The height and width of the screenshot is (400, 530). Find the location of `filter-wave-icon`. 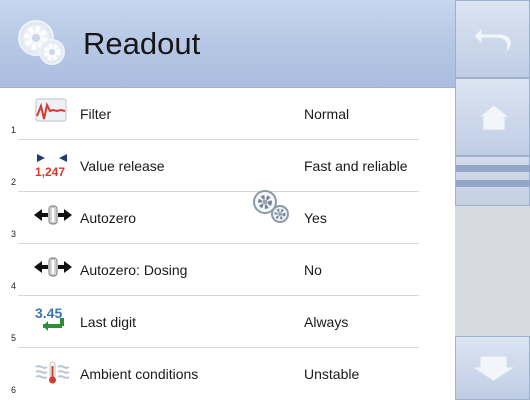

filter-wave-icon is located at coordinates (51, 110).